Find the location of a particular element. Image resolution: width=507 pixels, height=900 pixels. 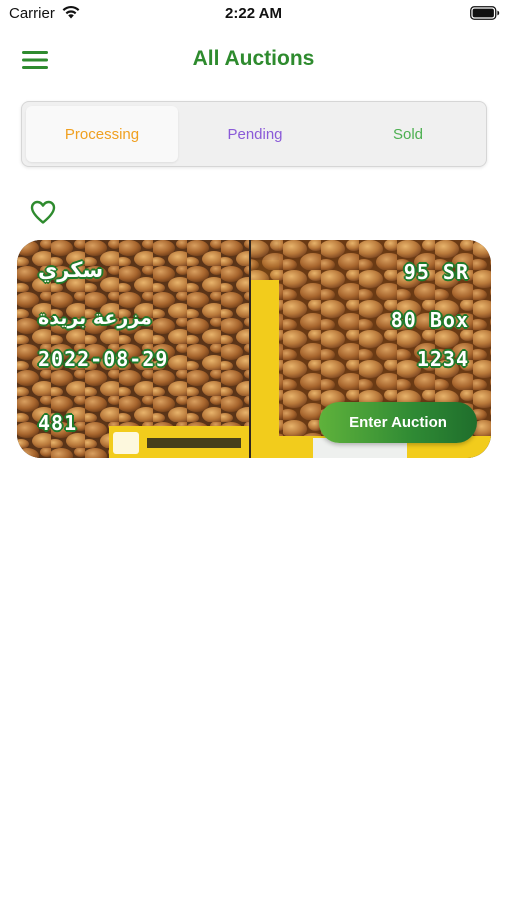

auction-date: 2022-08-29 is located at coordinates (103, 359).